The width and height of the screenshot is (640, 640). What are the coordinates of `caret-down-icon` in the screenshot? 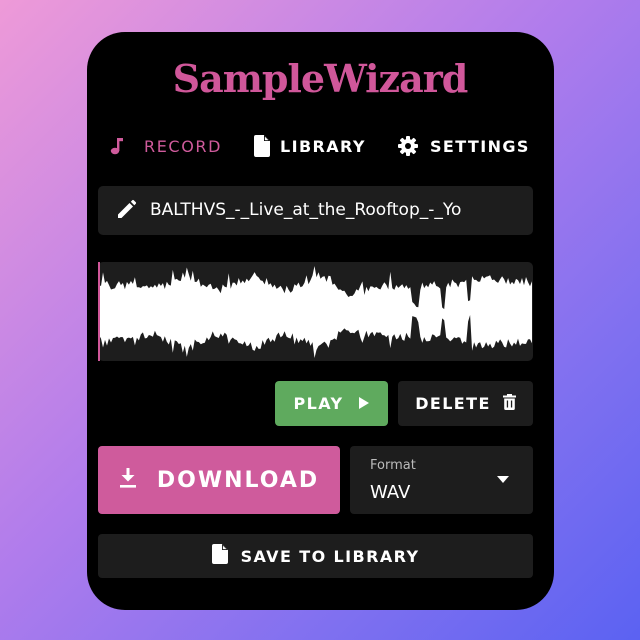 It's located at (503, 479).